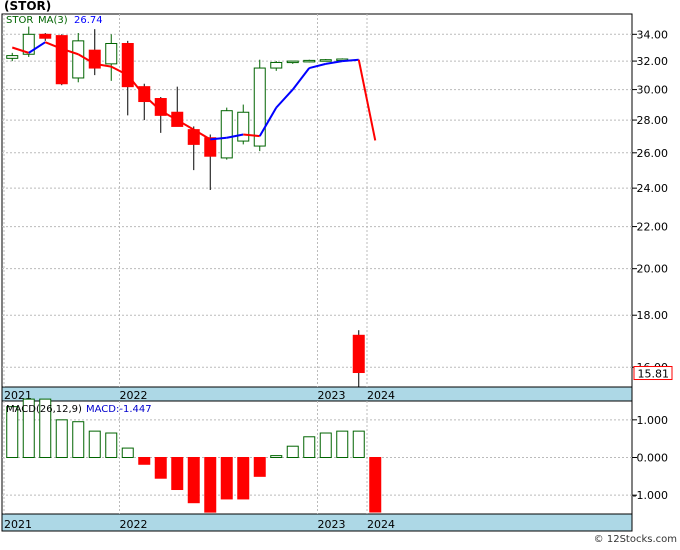 The width and height of the screenshot is (680, 550). What do you see at coordinates (653, 420) in the screenshot?
I see `macd-tick-label: 1.000` at bounding box center [653, 420].